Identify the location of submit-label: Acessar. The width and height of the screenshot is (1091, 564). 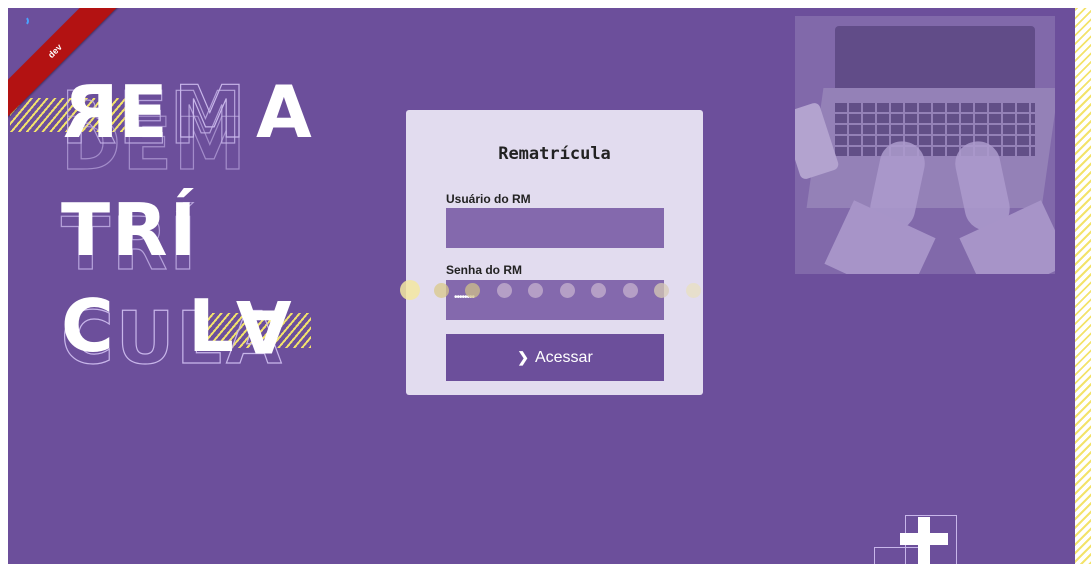
(563, 357).